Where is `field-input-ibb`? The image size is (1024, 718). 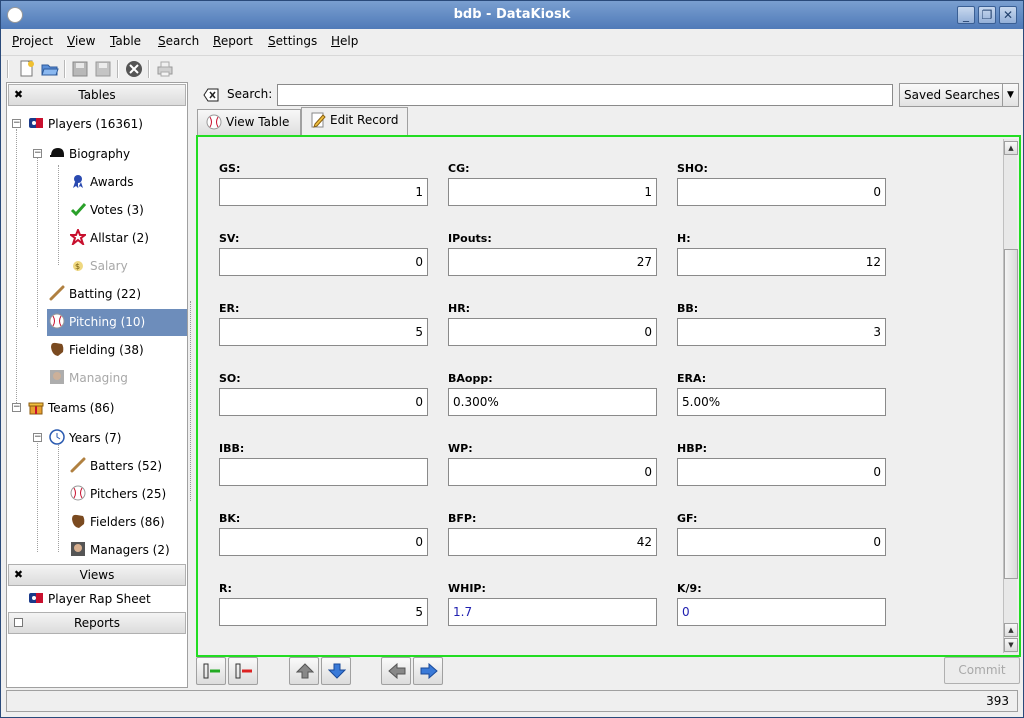 field-input-ibb is located at coordinates (323, 472).